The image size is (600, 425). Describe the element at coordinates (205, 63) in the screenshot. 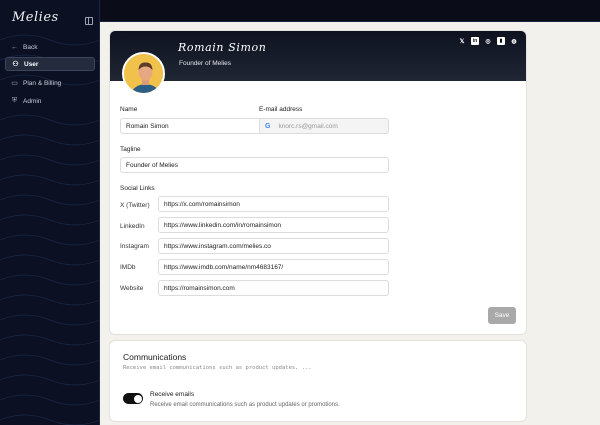

I see `profile-tagline: Founder of Melies` at that location.